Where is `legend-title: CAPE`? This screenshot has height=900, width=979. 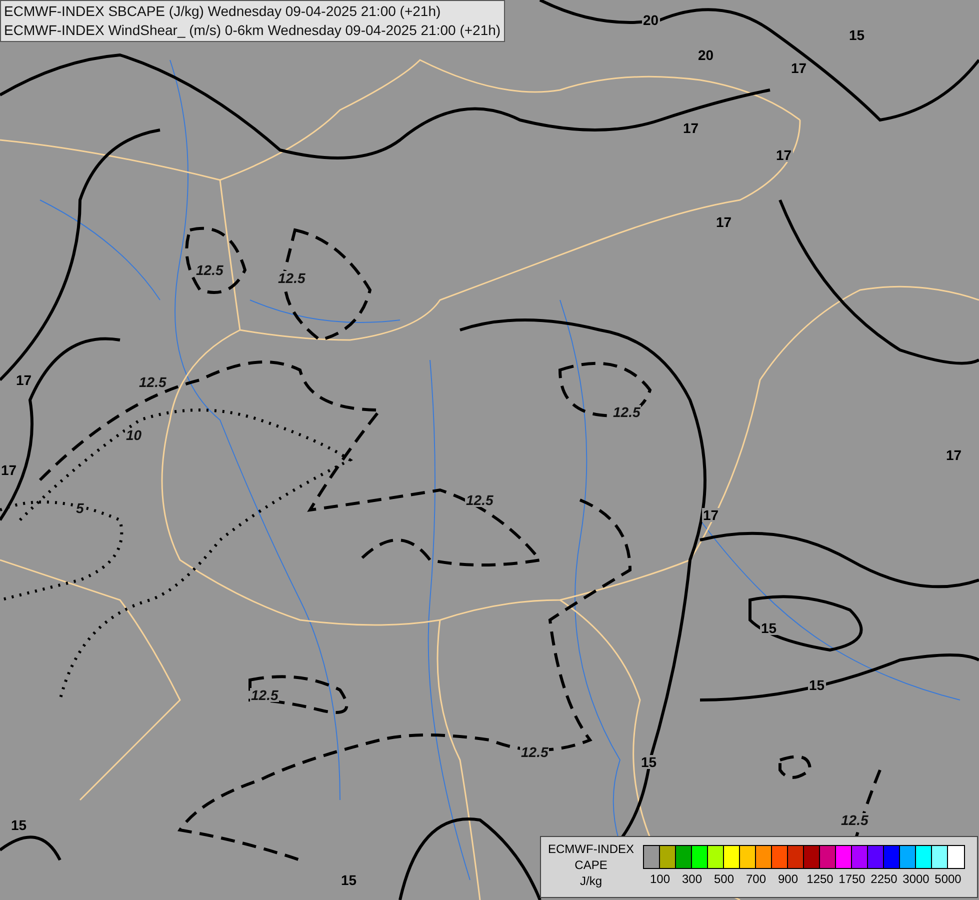 legend-title: CAPE is located at coordinates (591, 865).